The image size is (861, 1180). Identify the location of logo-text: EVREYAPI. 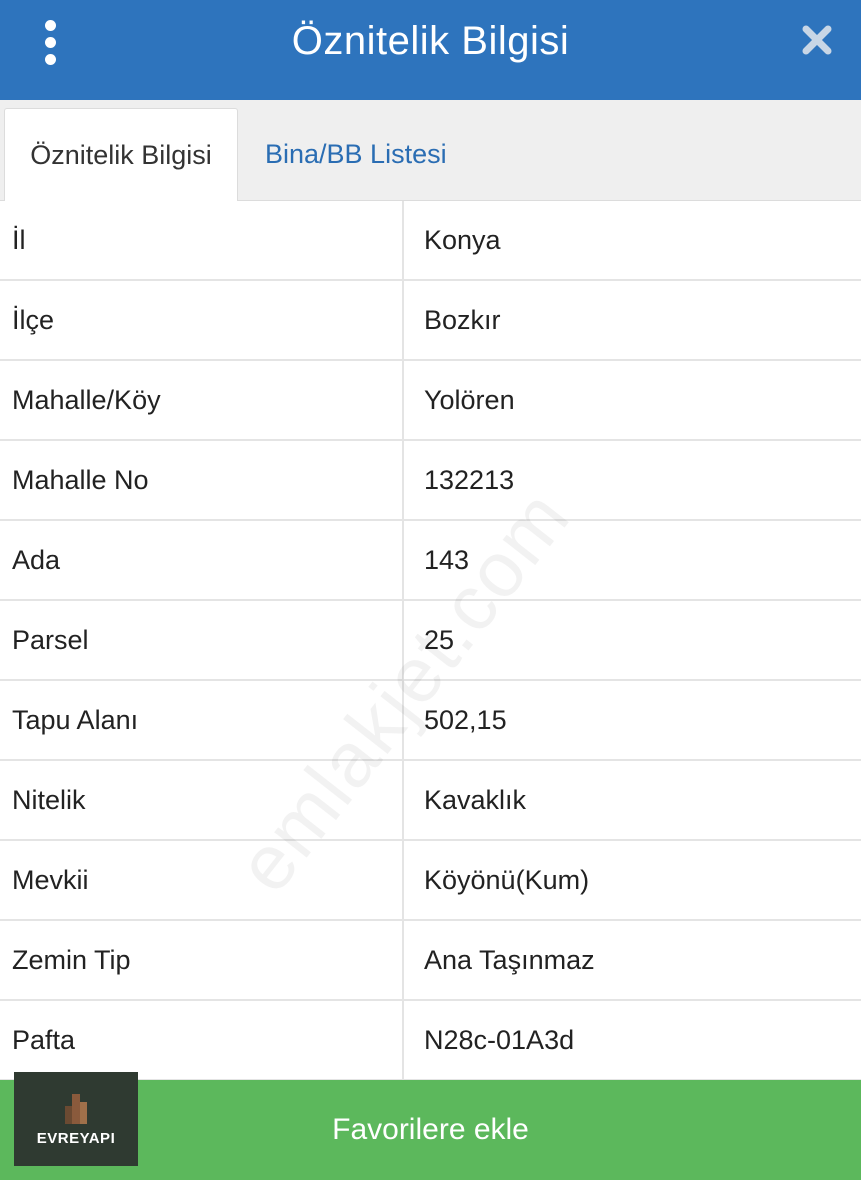
(76, 1138).